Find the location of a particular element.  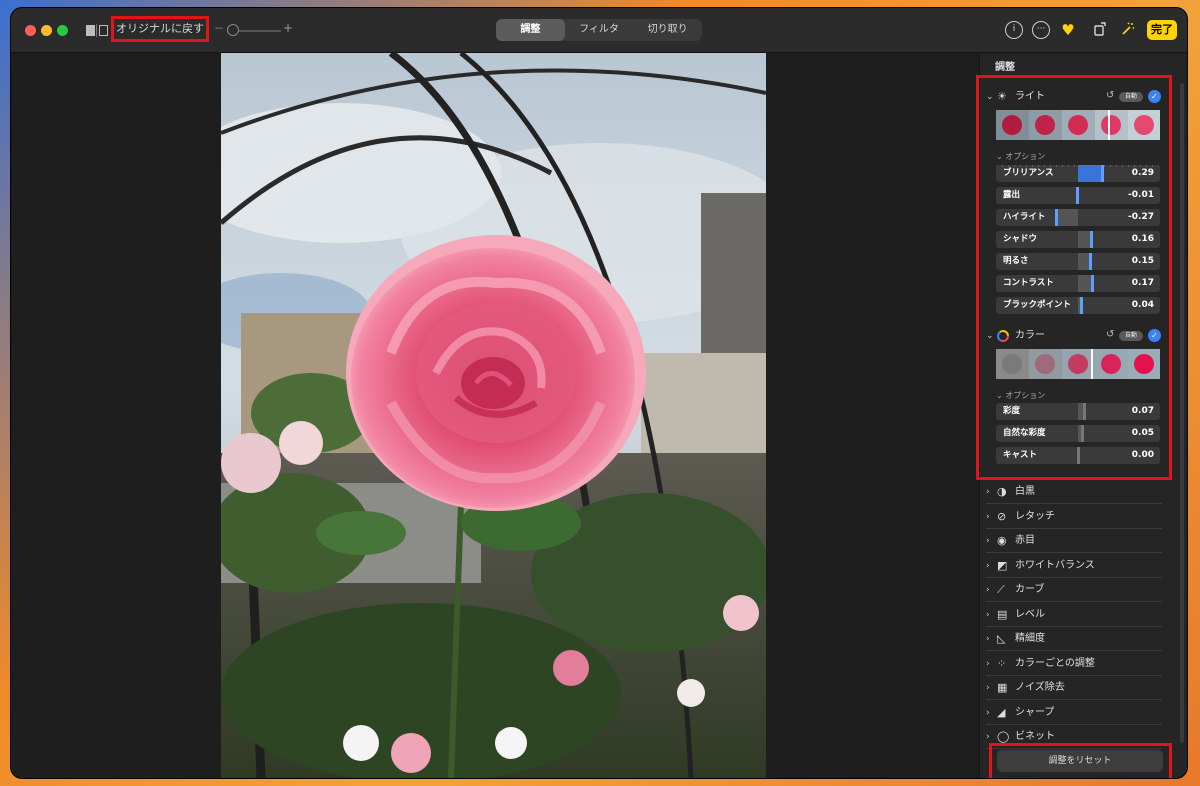

light-section-header: ⌄ ☀ ライト ↺ 自動 ✓ is located at coordinates (1077, 97).